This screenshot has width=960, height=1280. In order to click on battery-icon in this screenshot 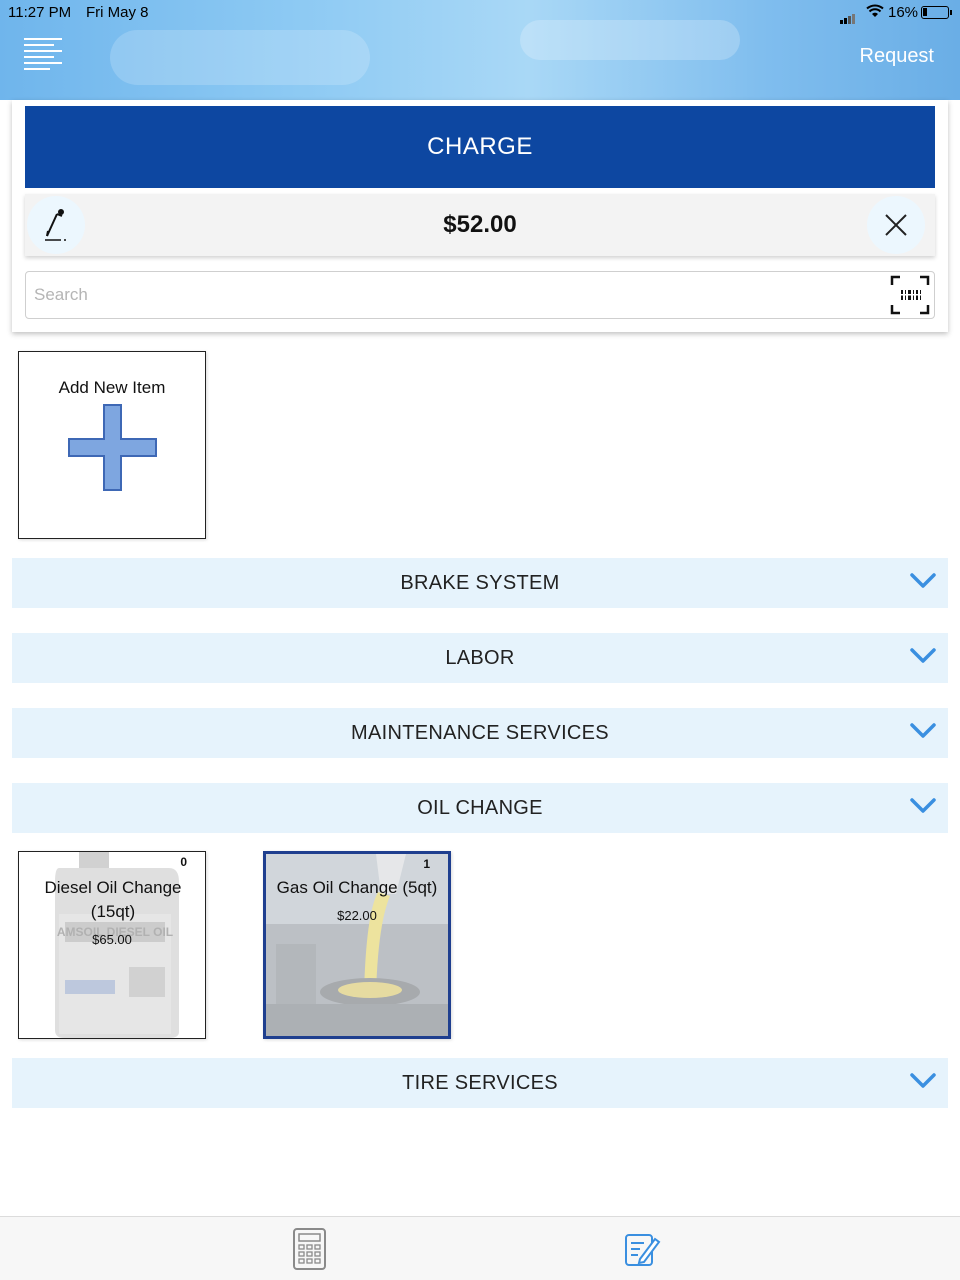, I will do `click(935, 12)`.